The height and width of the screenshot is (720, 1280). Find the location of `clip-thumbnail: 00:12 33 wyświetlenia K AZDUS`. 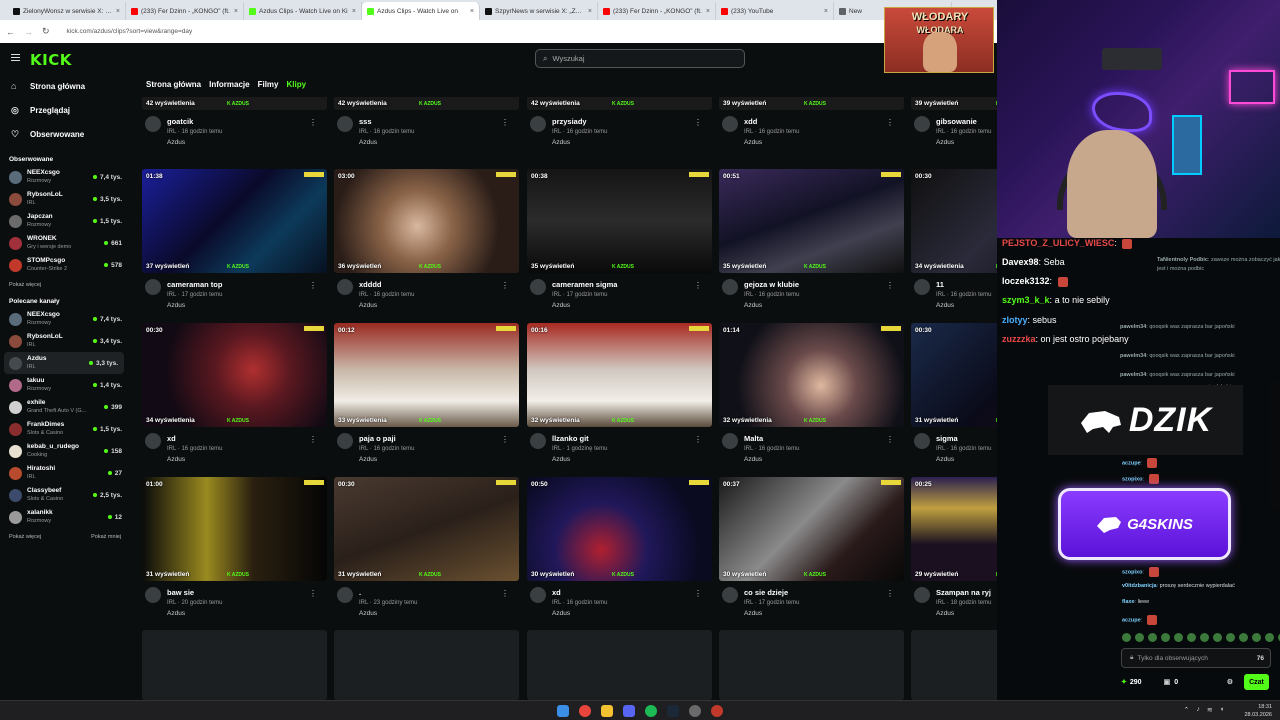

clip-thumbnail: 00:12 33 wyświetlenia K AZDUS is located at coordinates (426, 375).